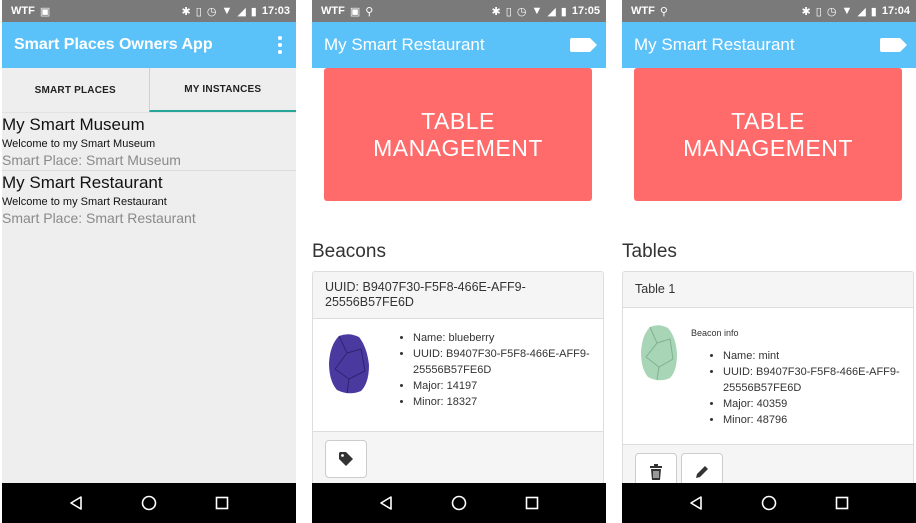  I want to click on beacon-minor: Minor: 48796, so click(813, 420).